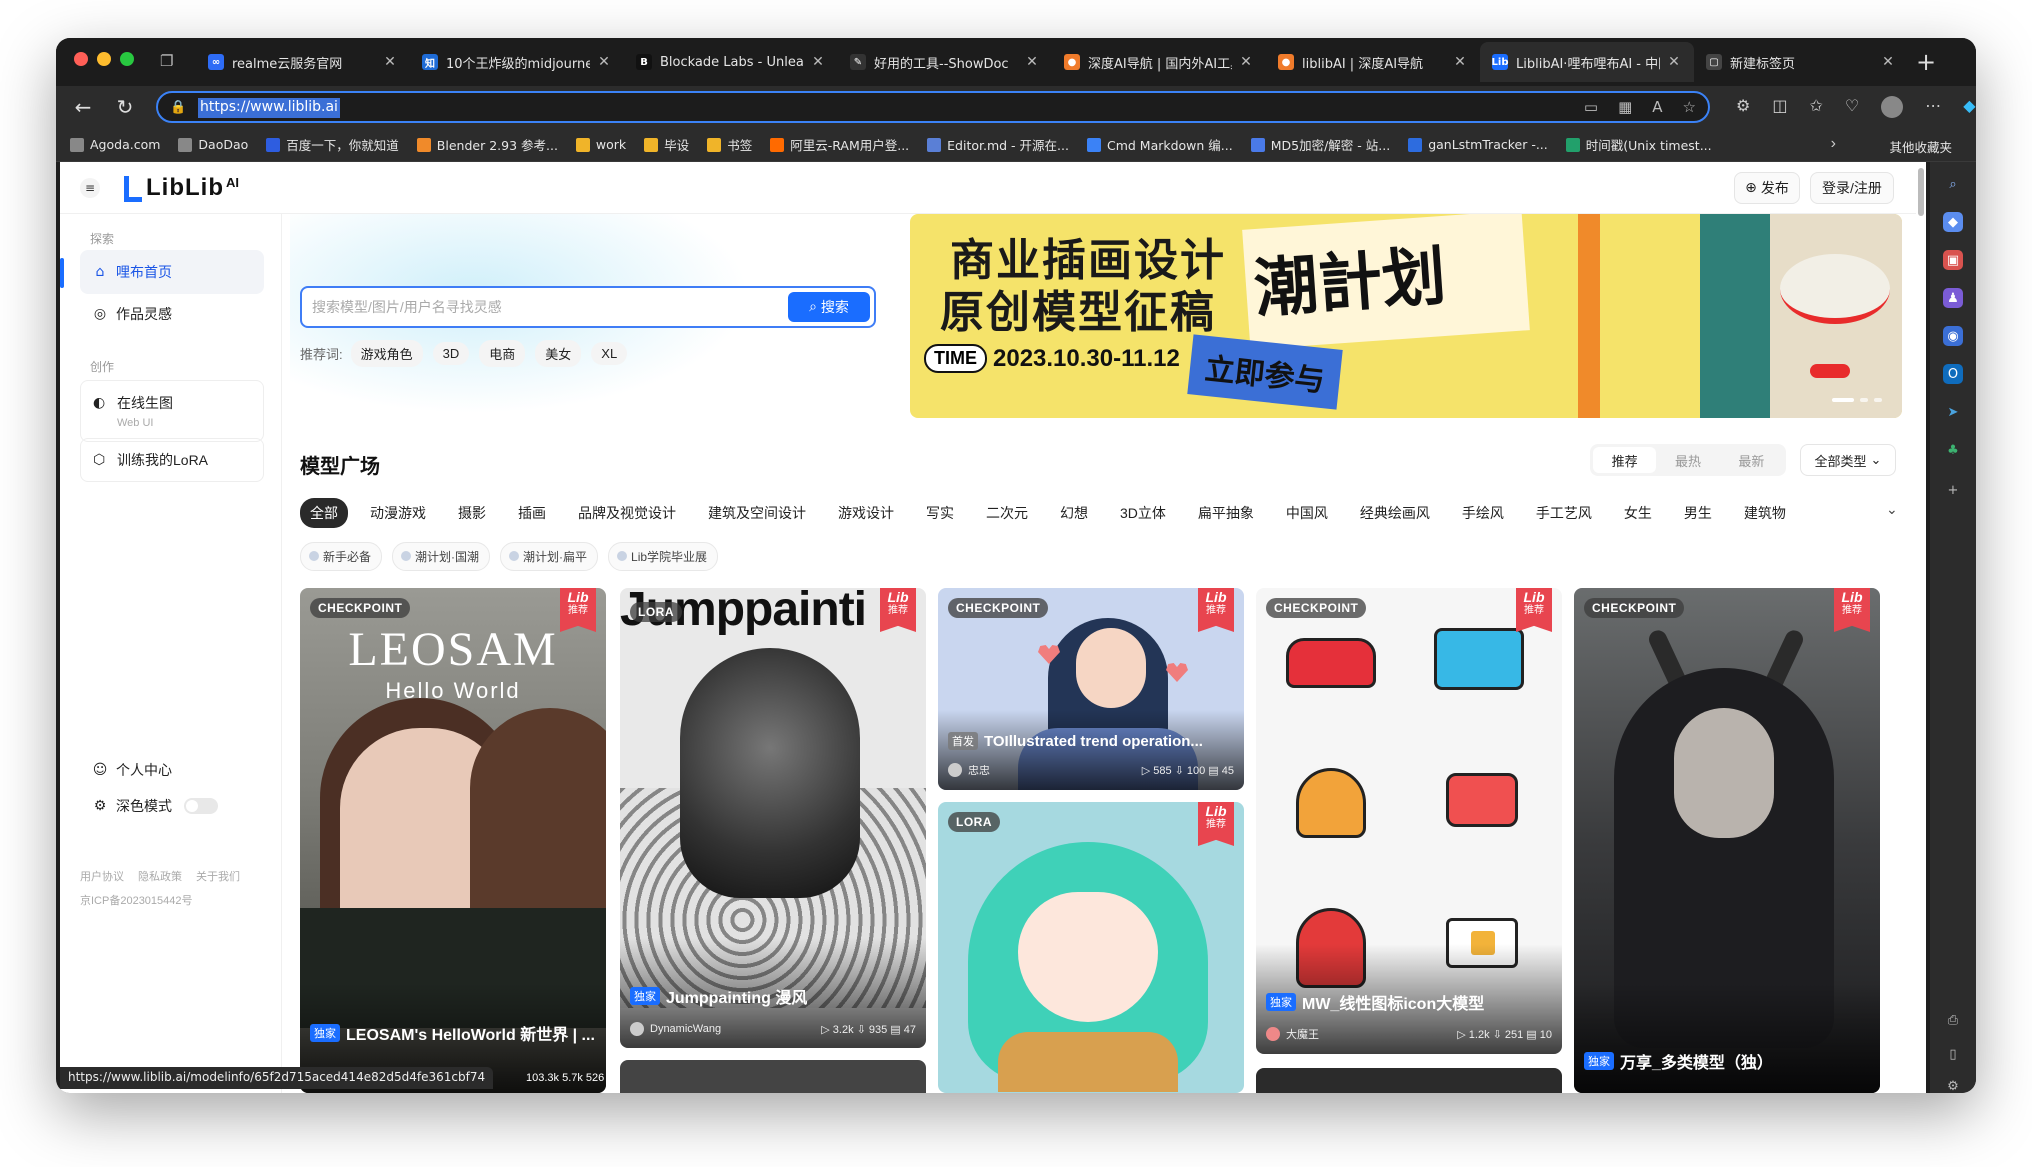 The width and height of the screenshot is (2032, 1167). What do you see at coordinates (945, 62) in the screenshot?
I see `browser-tab: ✎ 好用的工具--ShowDoc ✕` at bounding box center [945, 62].